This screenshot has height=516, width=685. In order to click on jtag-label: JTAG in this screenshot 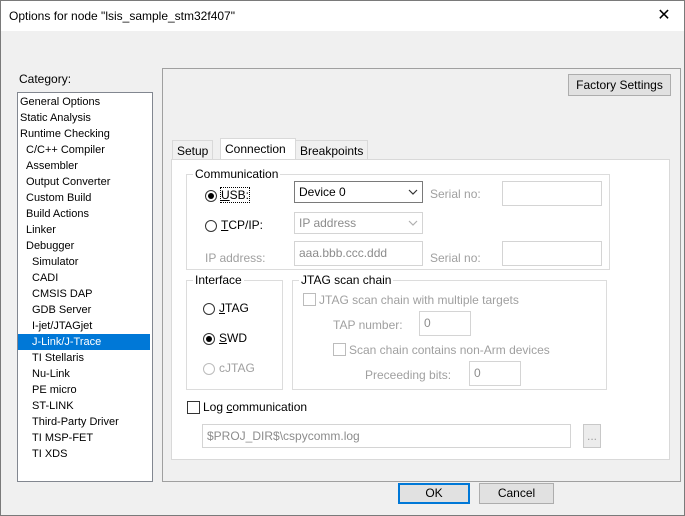, I will do `click(234, 308)`.